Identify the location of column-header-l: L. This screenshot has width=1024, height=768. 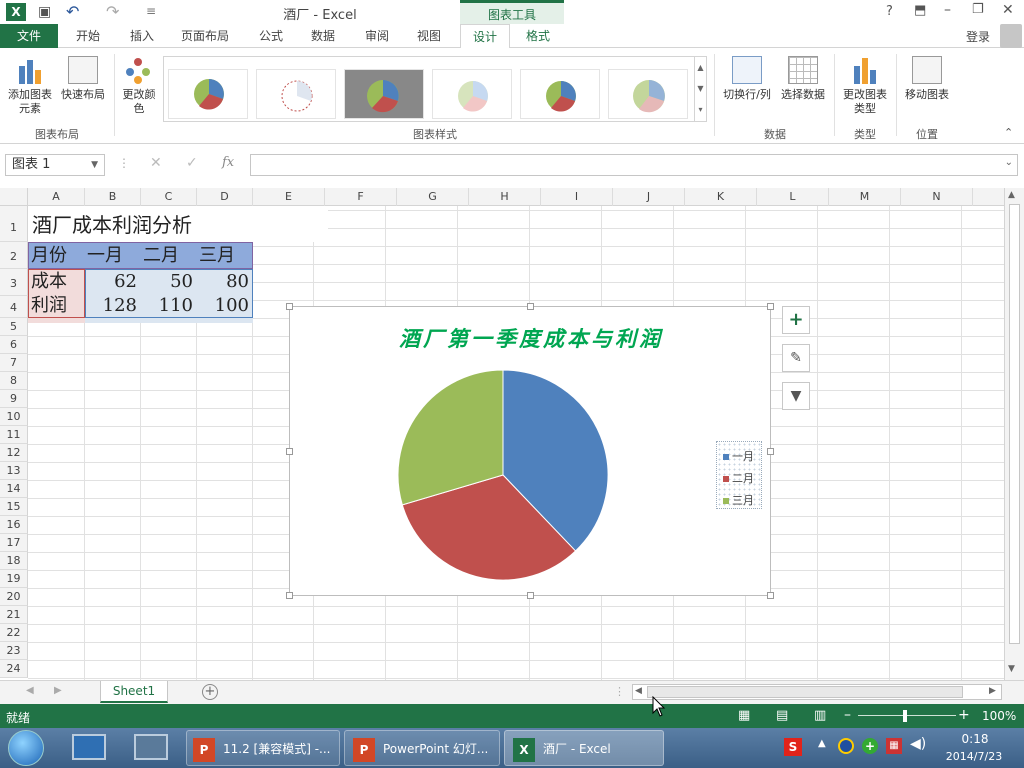
(793, 197).